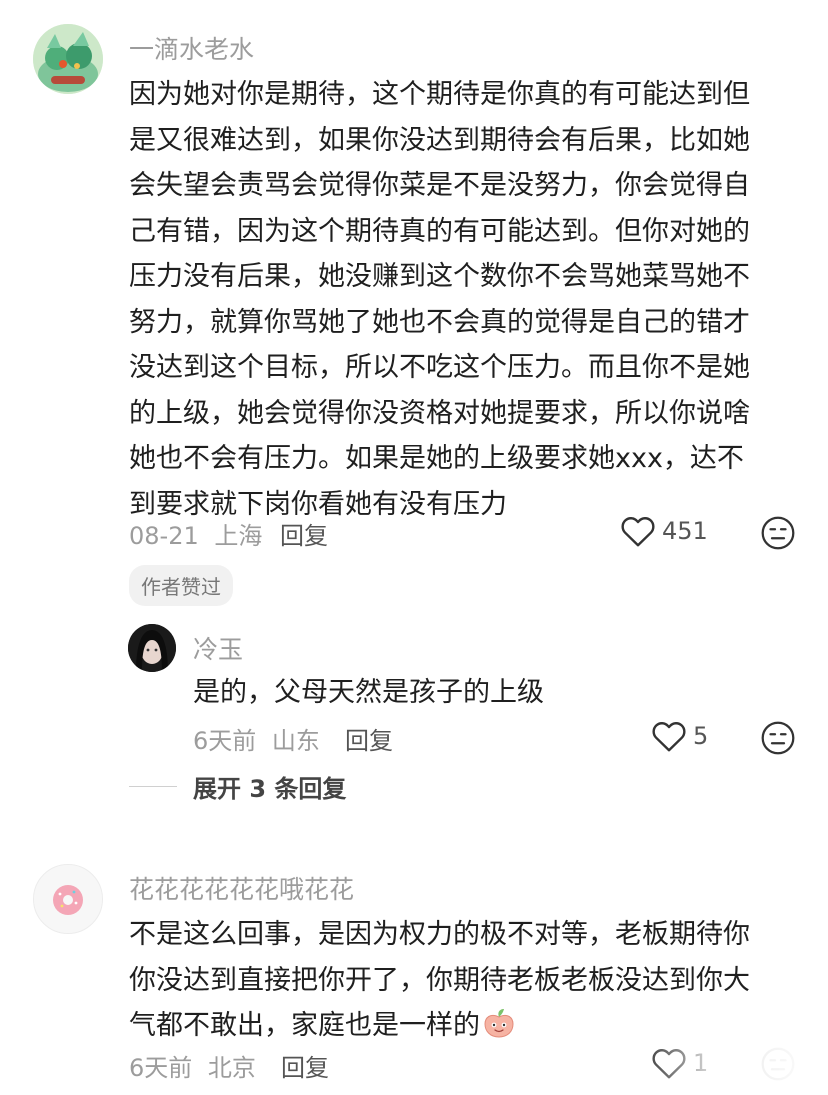 This screenshot has width=828, height=1095. What do you see at coordinates (701, 736) in the screenshot?
I see `comment-2-like-count: 5` at bounding box center [701, 736].